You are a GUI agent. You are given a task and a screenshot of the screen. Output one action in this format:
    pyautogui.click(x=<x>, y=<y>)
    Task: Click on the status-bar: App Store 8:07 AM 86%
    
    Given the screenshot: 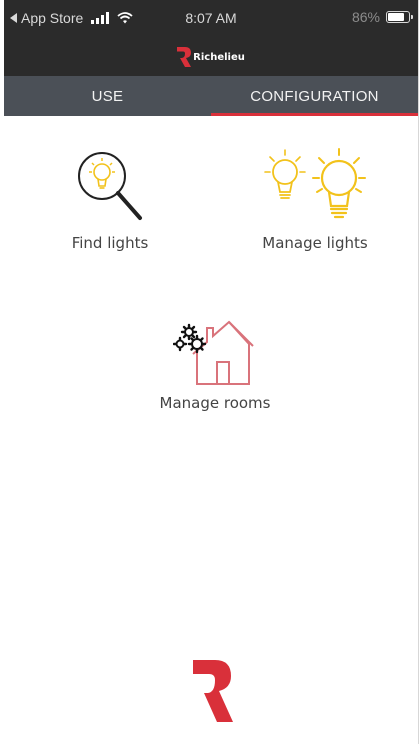 What is the action you would take?
    pyautogui.click(x=211, y=19)
    